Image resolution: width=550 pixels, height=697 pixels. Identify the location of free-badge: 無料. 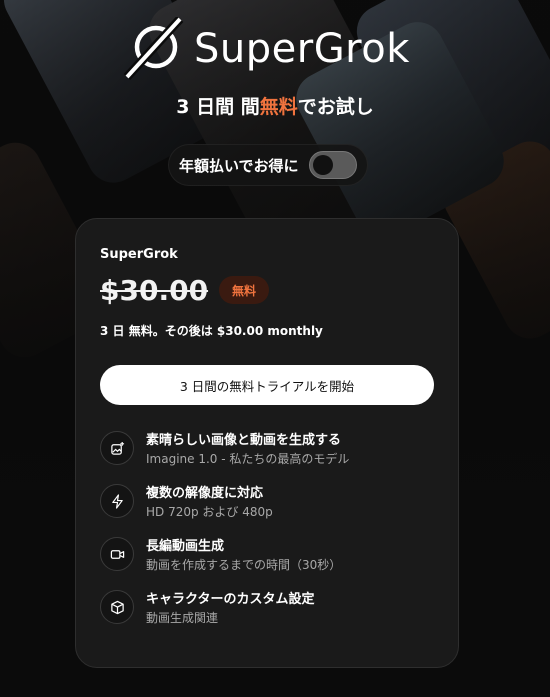
(244, 290).